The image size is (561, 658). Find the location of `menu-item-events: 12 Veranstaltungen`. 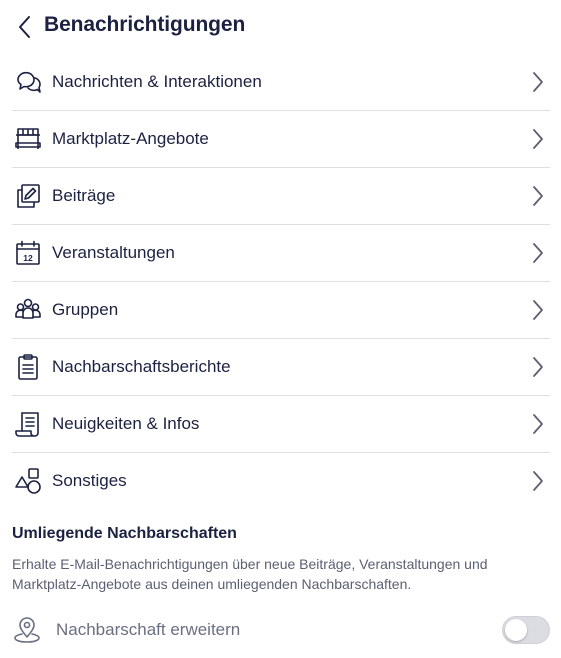

menu-item-events: 12 Veranstaltungen is located at coordinates (281, 253).